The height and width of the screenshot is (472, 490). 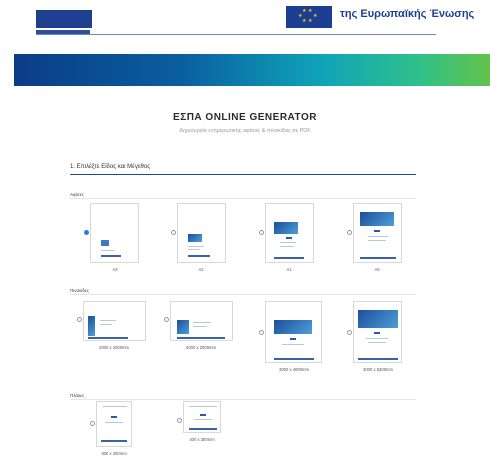 What do you see at coordinates (289, 269) in the screenshot?
I see `option-label: A1` at bounding box center [289, 269].